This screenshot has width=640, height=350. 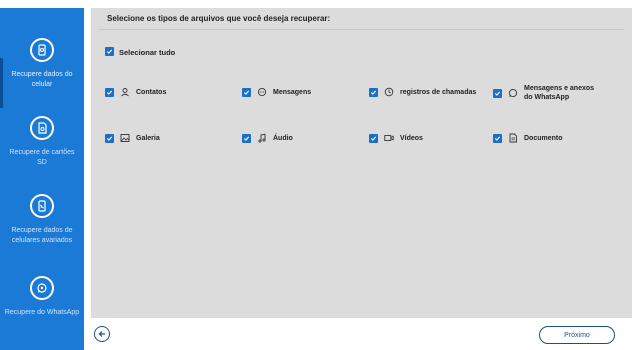 I want to click on sidebar-item-phone-recovery: Recupere dados do celular, so click(x=42, y=64).